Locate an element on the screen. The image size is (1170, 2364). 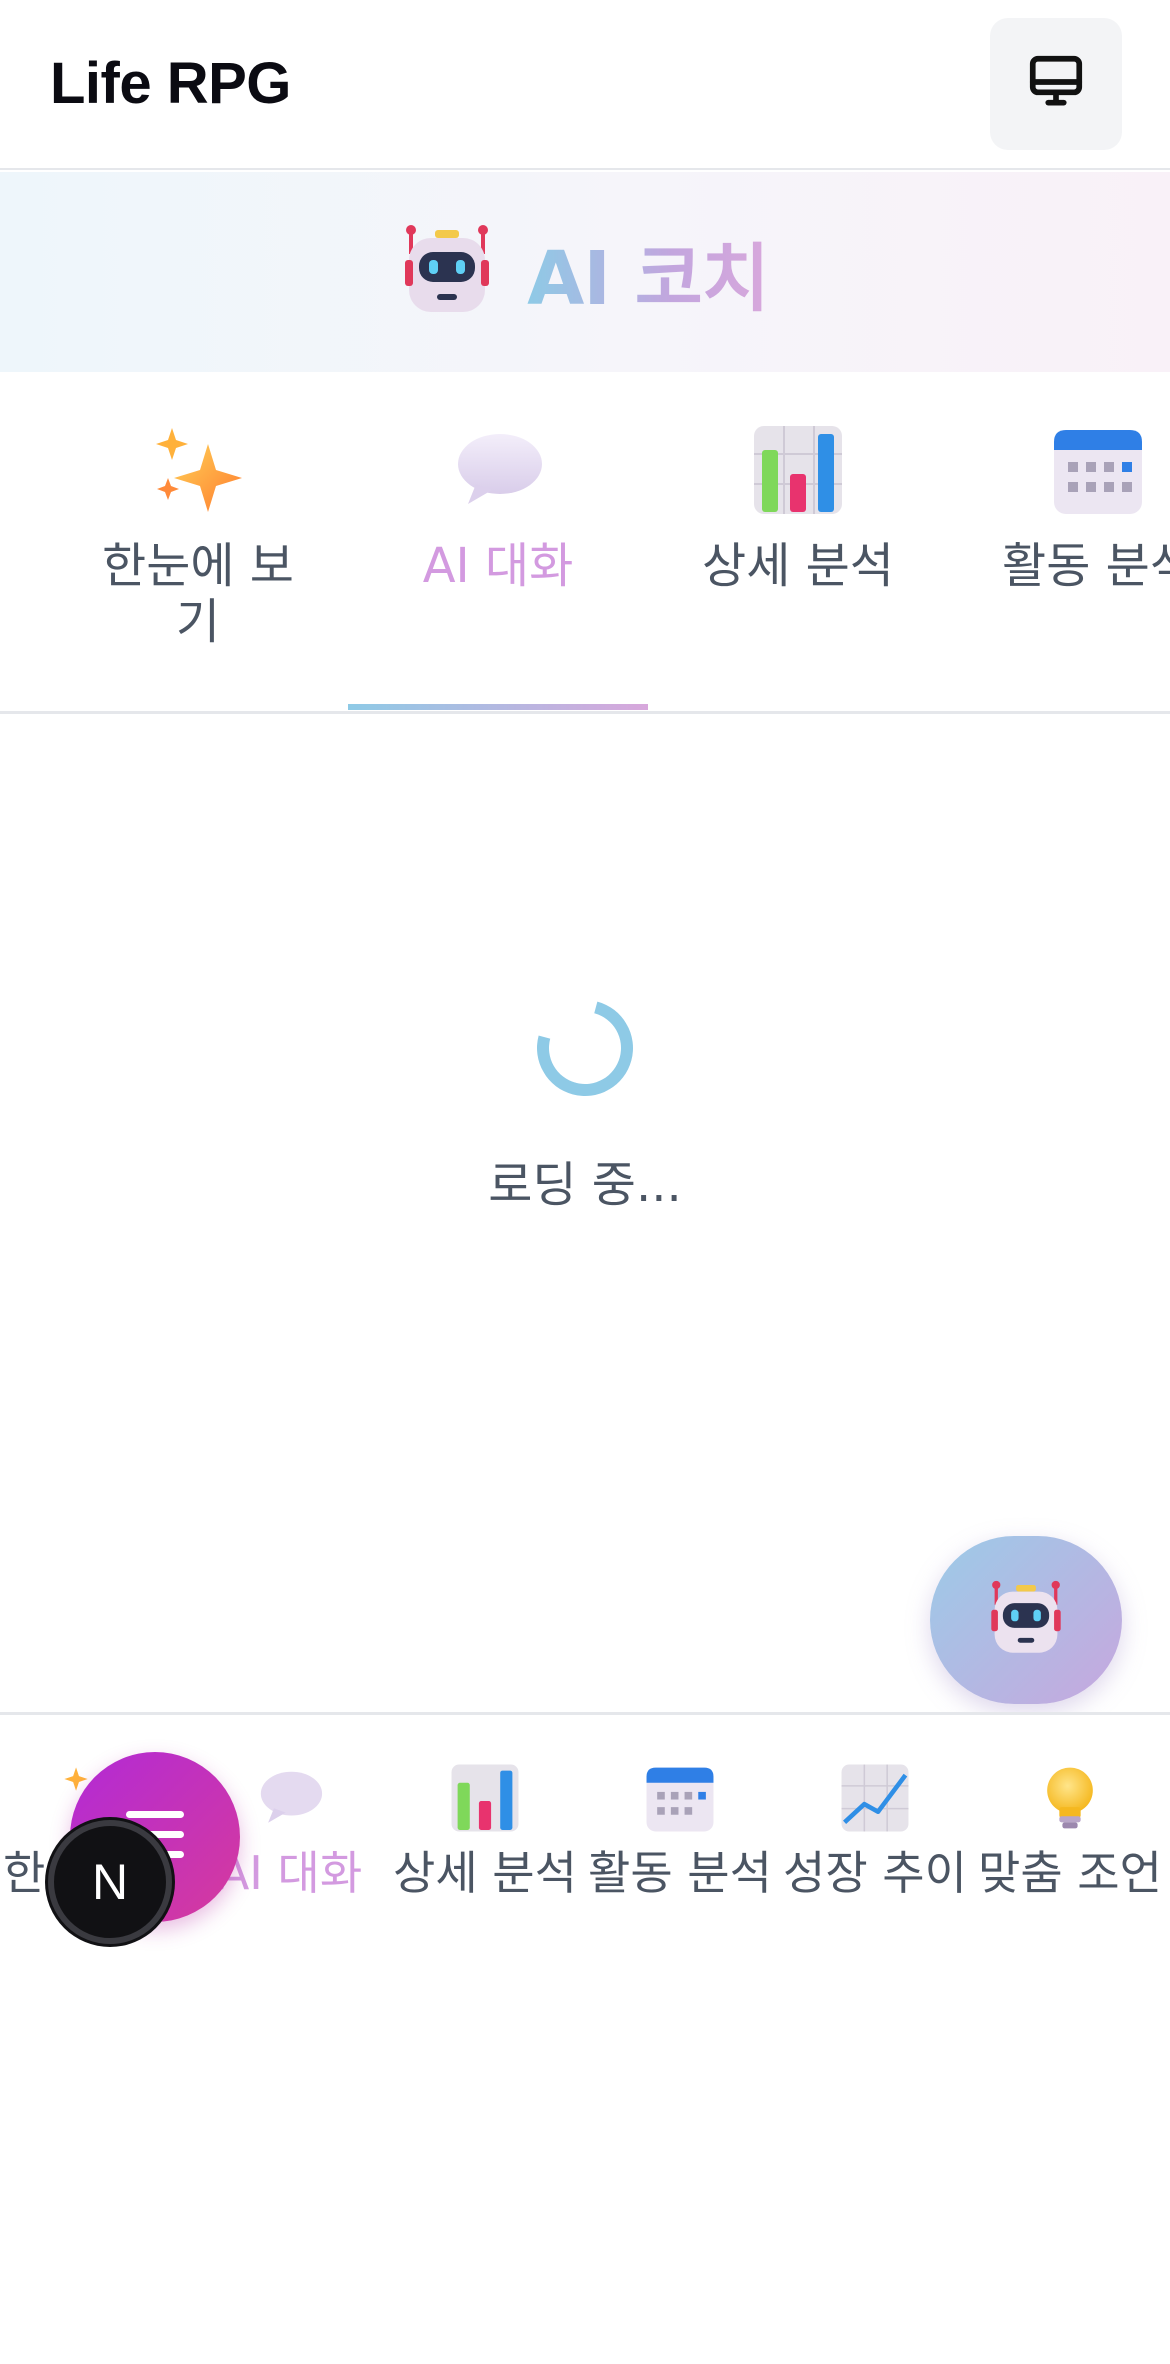
bottom-nav-detail-analysis: 상세 분석 is located at coordinates (485, 1830).